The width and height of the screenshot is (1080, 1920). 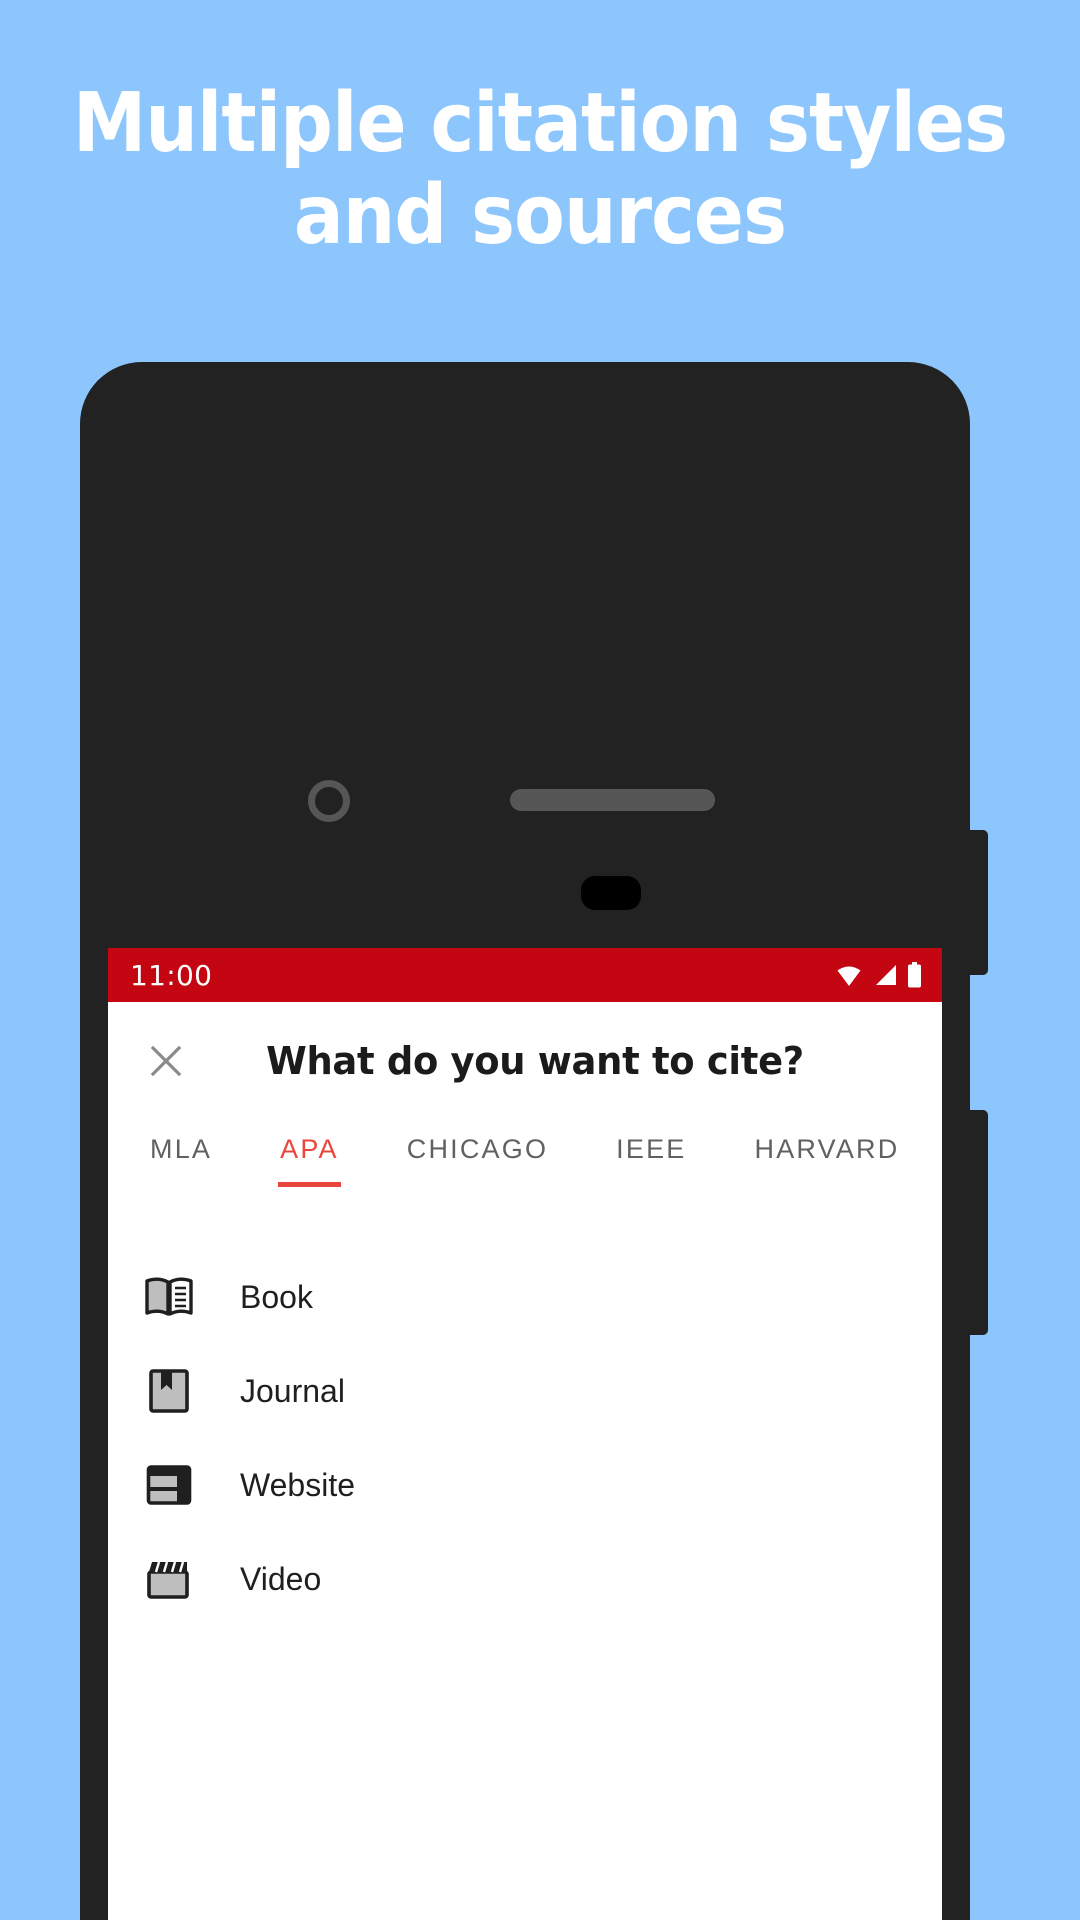 What do you see at coordinates (525, 1579) in the screenshot?
I see `list-item-video: Video` at bounding box center [525, 1579].